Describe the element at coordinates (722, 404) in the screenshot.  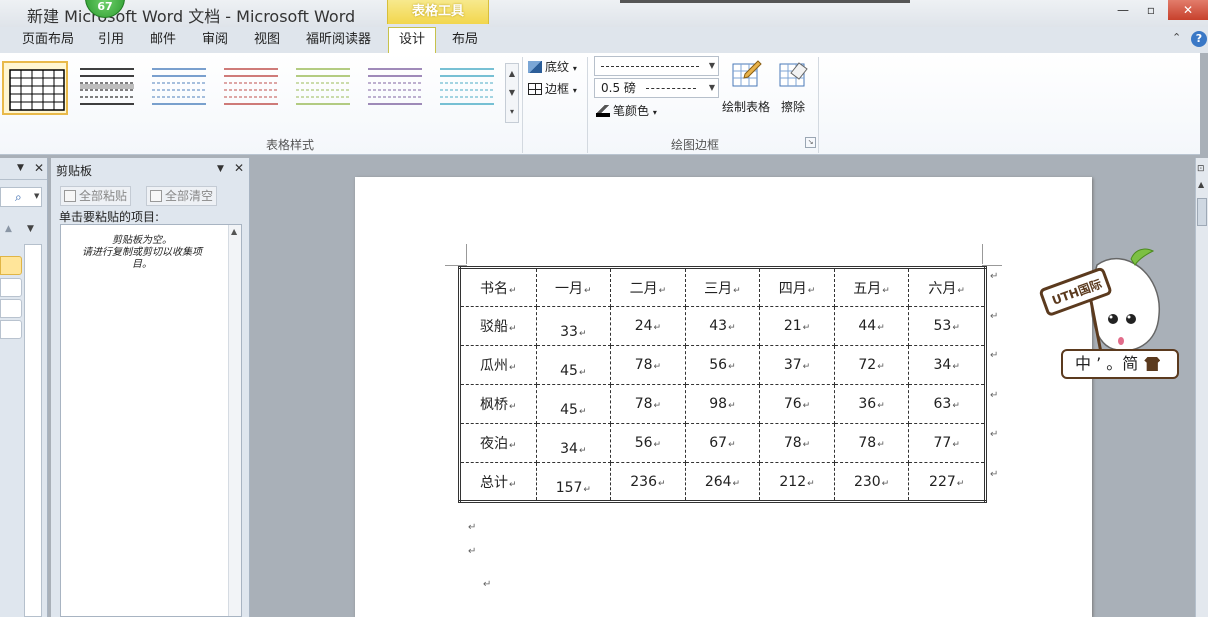
I see `table-cell: 98↵` at that location.